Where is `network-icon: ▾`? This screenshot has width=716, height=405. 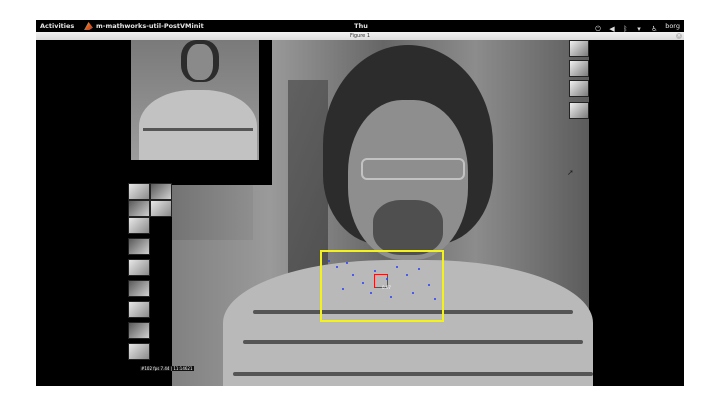
network-icon: ▾ is located at coordinates (640, 28).